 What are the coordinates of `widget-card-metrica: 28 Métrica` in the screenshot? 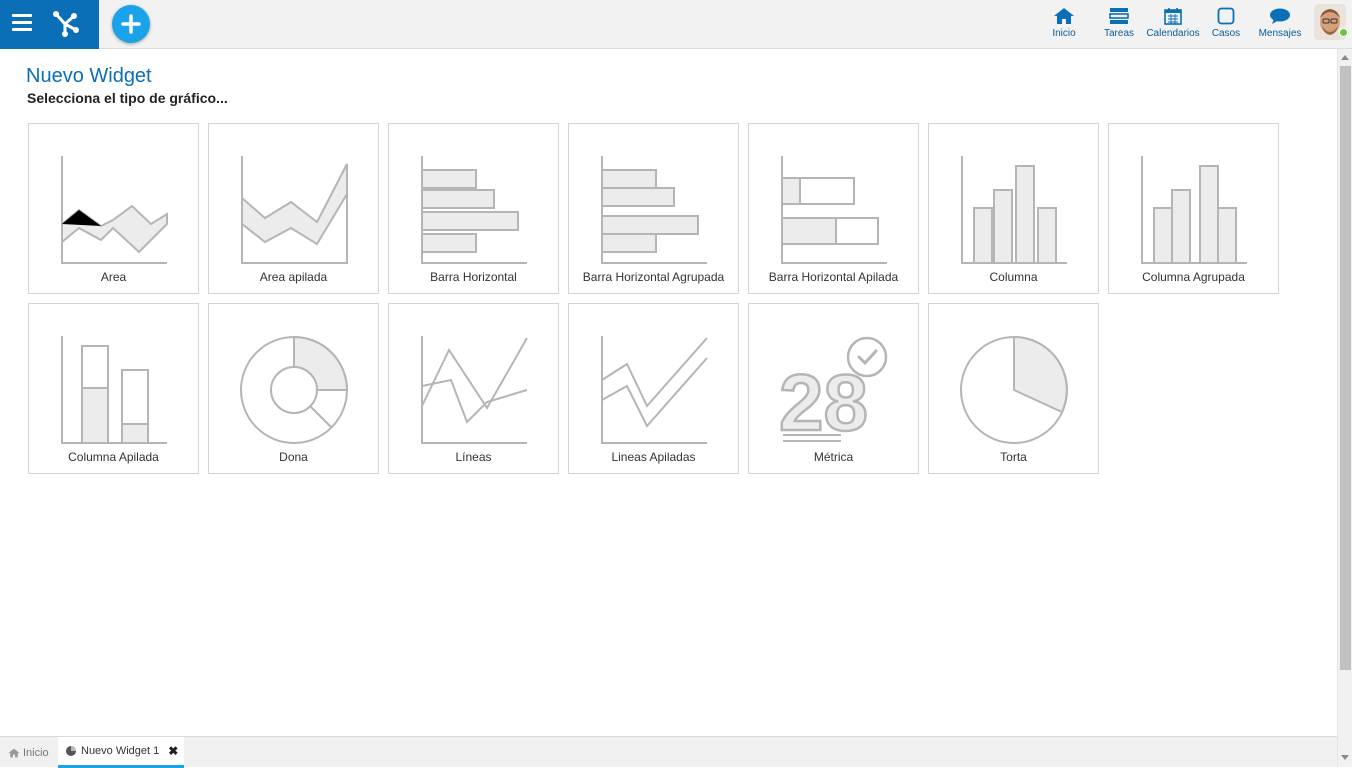 It's located at (833, 388).